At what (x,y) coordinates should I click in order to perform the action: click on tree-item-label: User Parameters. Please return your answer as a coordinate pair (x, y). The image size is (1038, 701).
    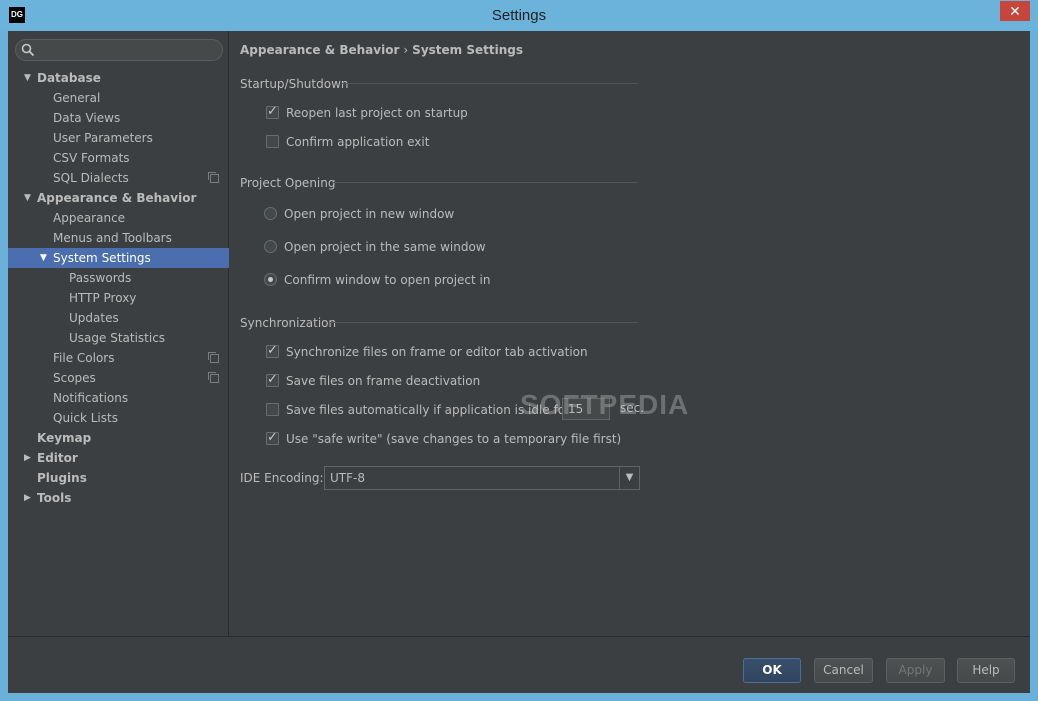
    Looking at the image, I should click on (103, 138).